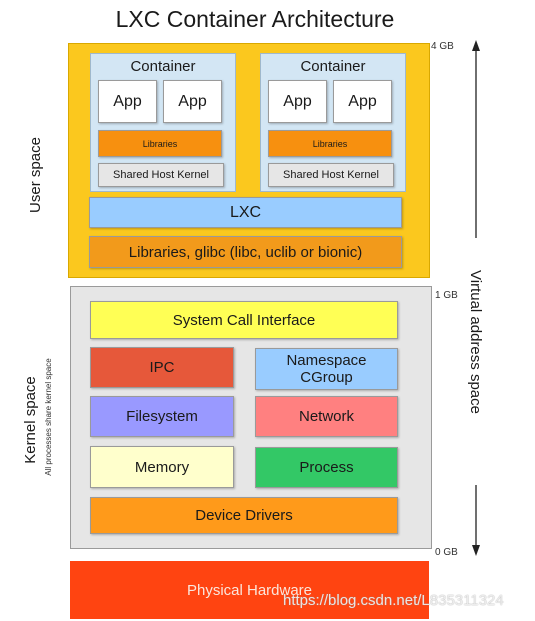 The image size is (535, 621). Describe the element at coordinates (244, 515) in the screenshot. I see `device-drivers-block: Device Drivers` at that location.